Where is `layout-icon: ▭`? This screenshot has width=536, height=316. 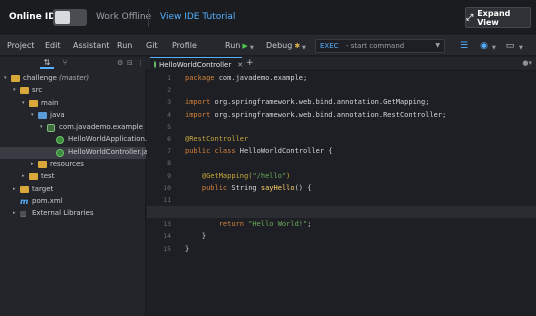
layout-icon: ▭ is located at coordinates (510, 46).